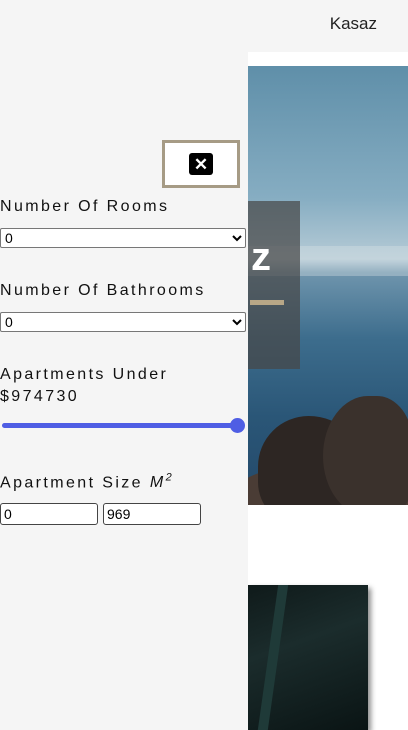 The height and width of the screenshot is (730, 408). Describe the element at coordinates (103, 290) in the screenshot. I see `bathrooms-label: Number Of Bathrooms` at that location.